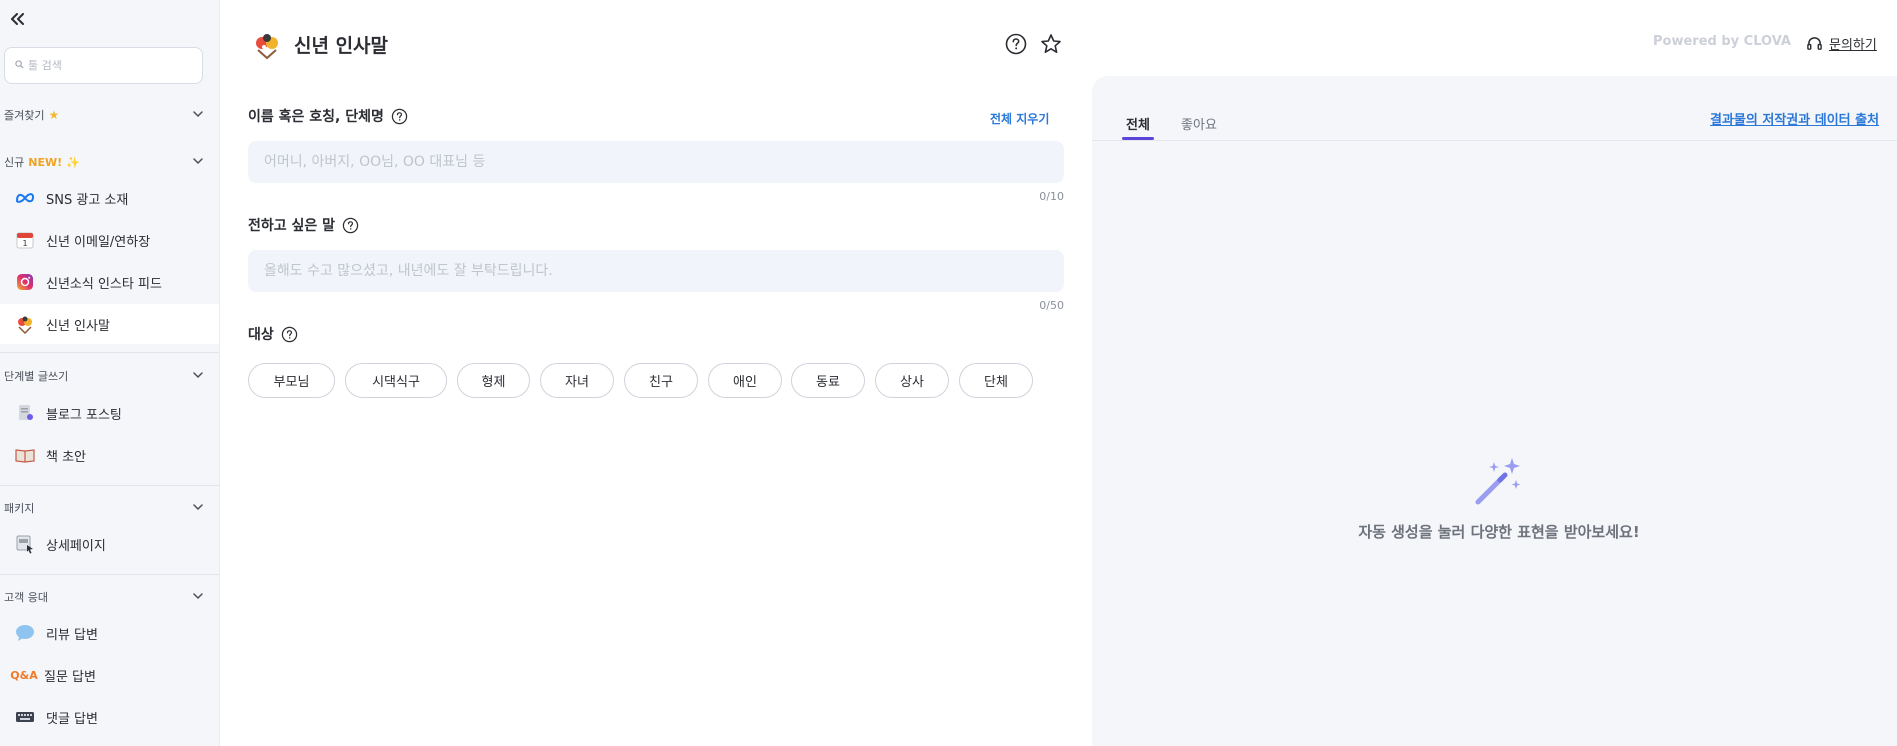 This screenshot has height=746, width=1897. I want to click on target-chip-lover: 애인, so click(745, 380).